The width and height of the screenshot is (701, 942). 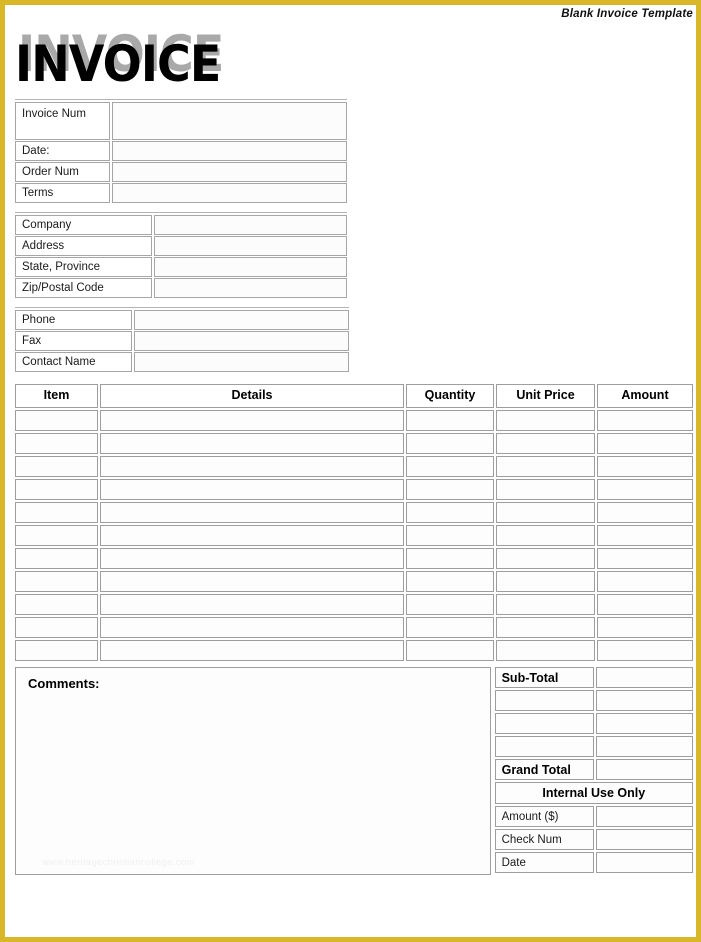 What do you see at coordinates (241, 362) in the screenshot?
I see `input-contact-name` at bounding box center [241, 362].